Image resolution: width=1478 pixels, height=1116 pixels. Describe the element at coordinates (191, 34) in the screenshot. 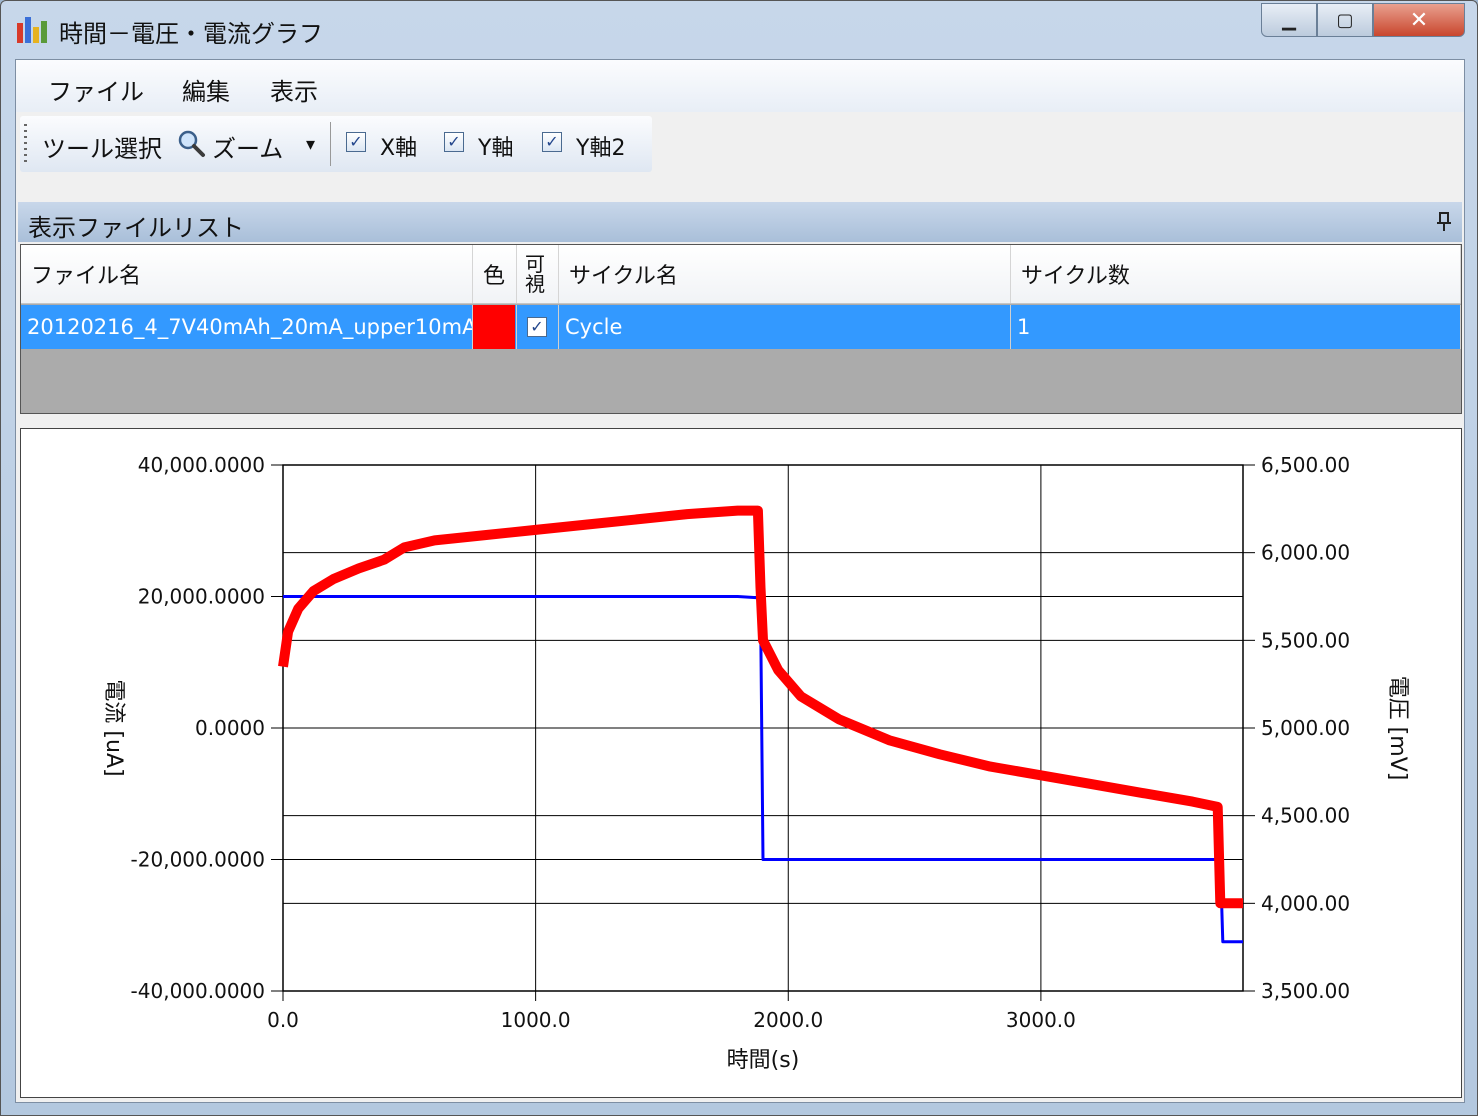

I see `window-title: 時間－電圧・電流グラフ` at that location.